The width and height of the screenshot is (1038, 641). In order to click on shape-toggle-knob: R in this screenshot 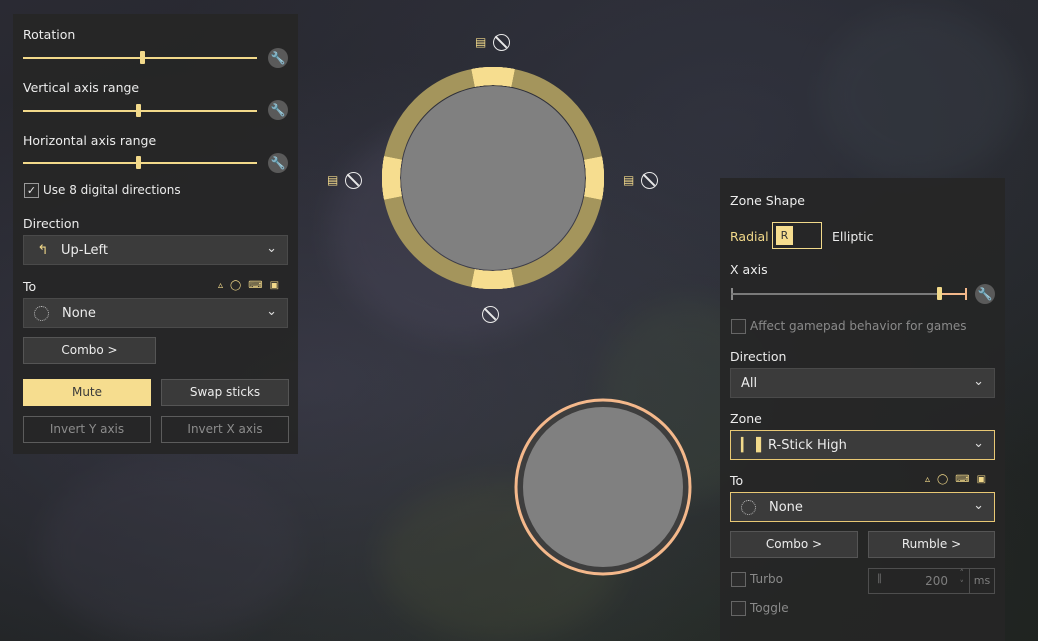, I will do `click(784, 235)`.